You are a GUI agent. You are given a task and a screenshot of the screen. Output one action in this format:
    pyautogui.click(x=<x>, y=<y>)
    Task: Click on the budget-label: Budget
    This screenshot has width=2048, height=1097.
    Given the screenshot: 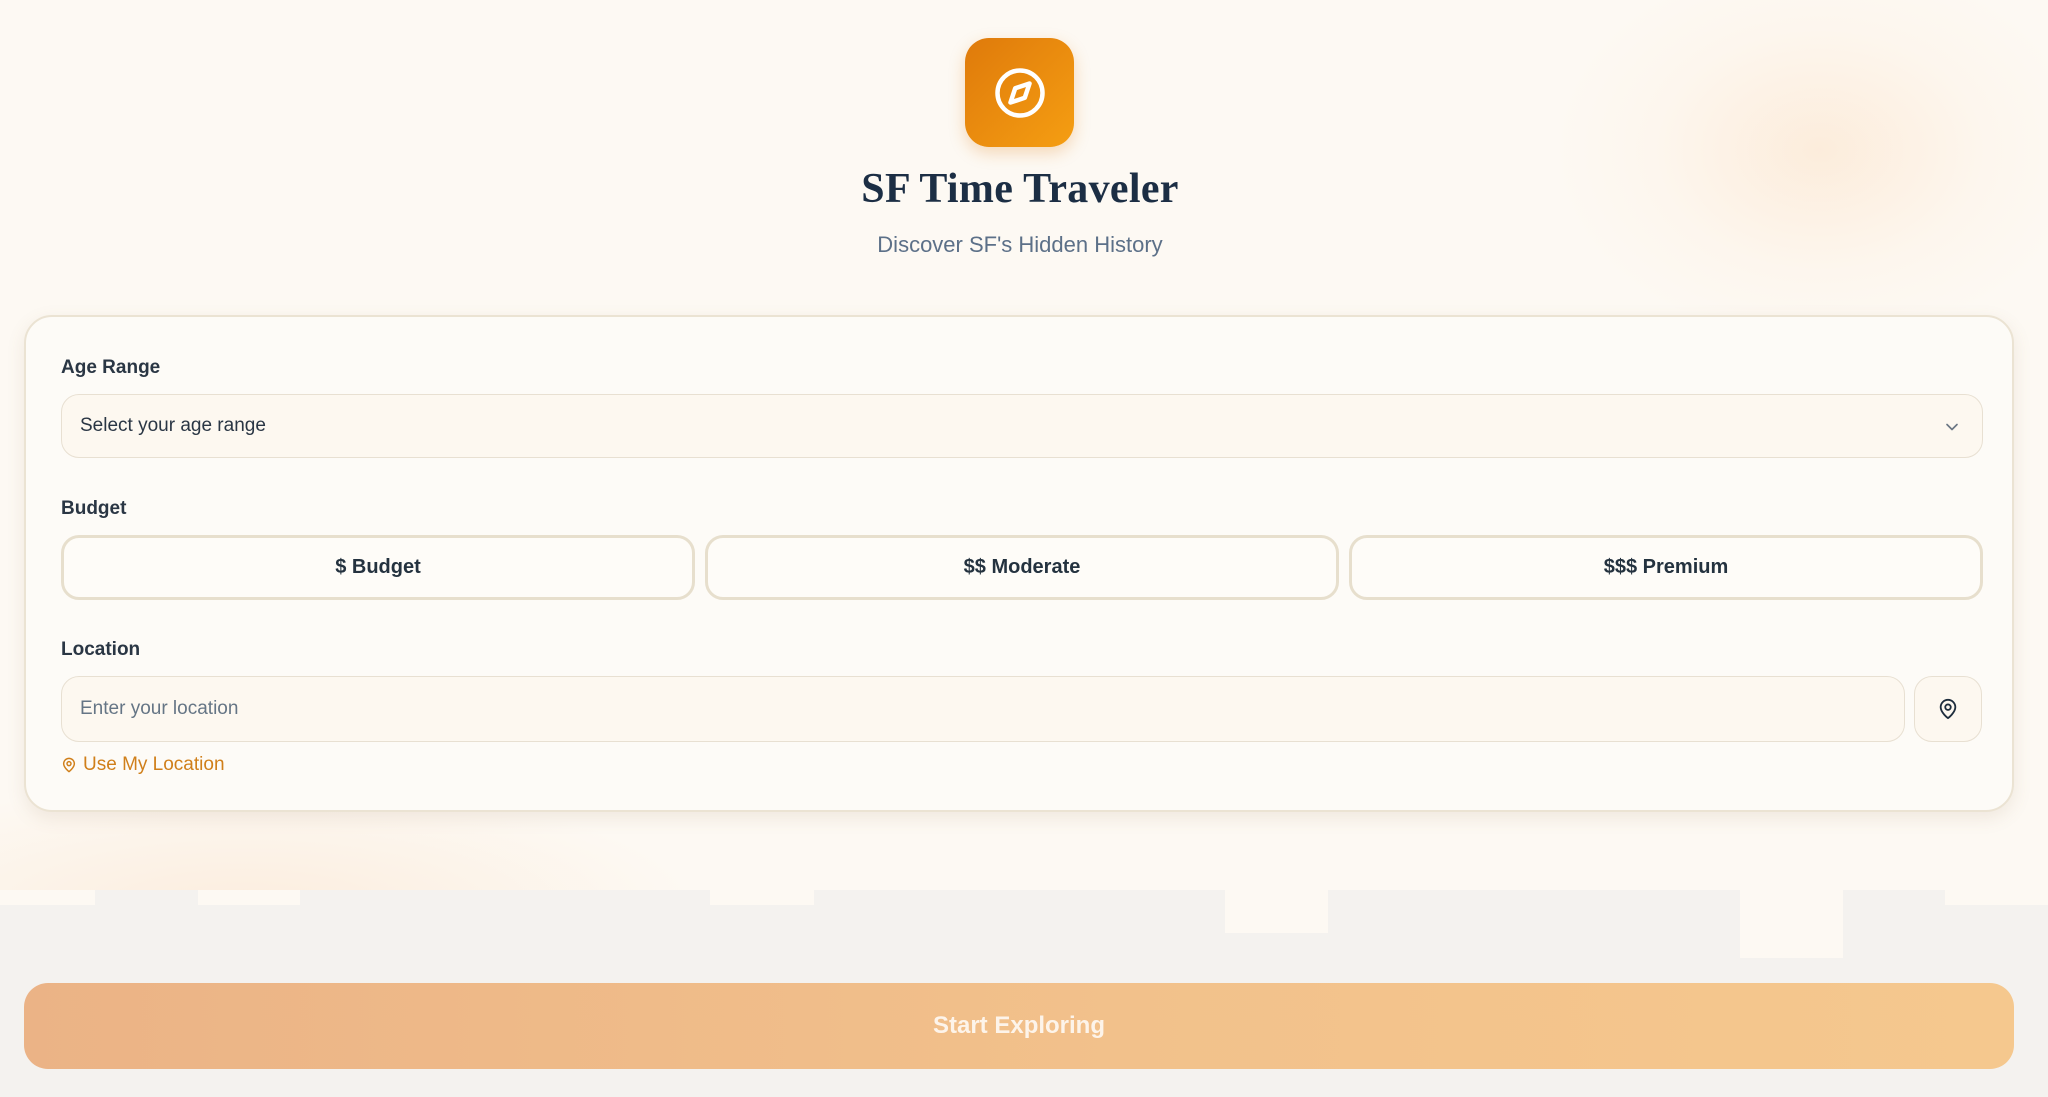 What is the action you would take?
    pyautogui.click(x=94, y=508)
    